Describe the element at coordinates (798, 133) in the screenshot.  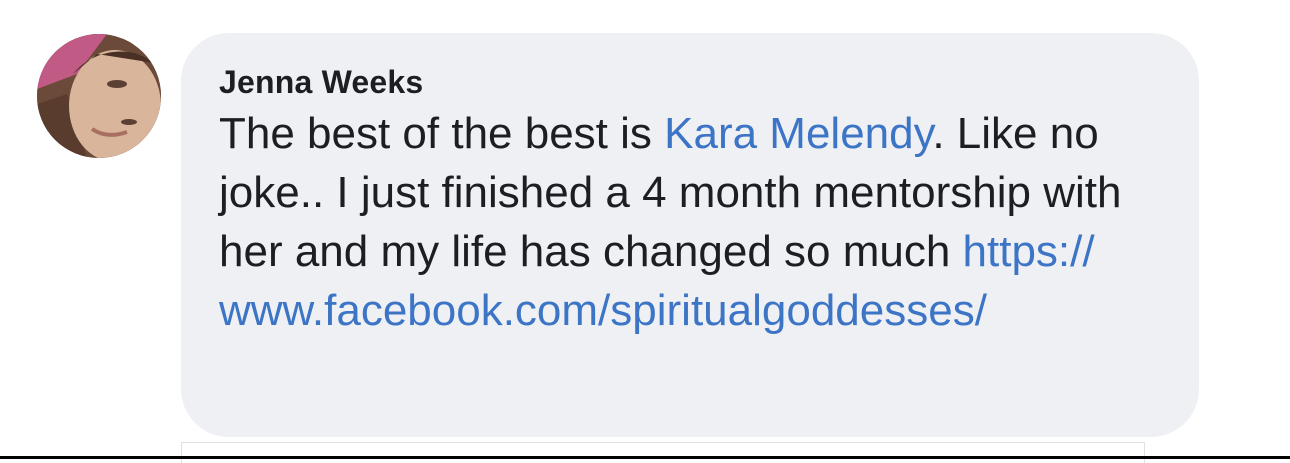
I see `mention-link: Kara Melendy` at that location.